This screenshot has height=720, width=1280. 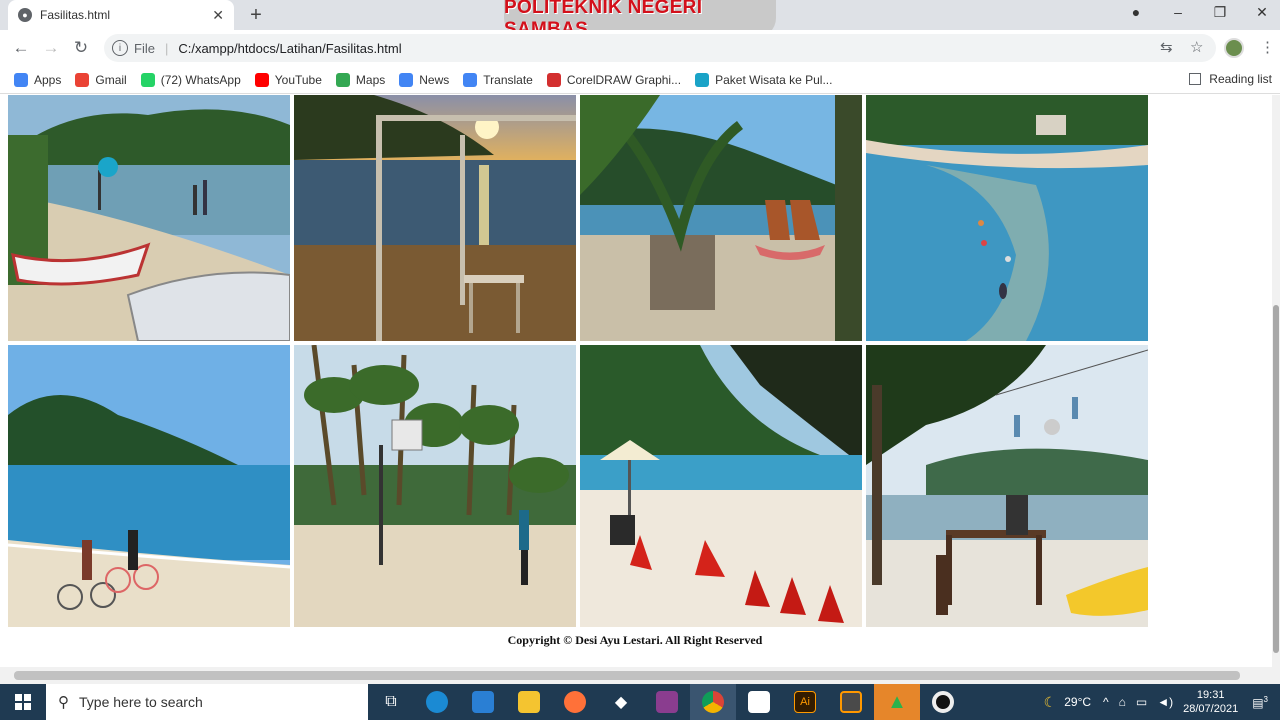 I want to click on system-tray: ☾ 29°C ^ ⌂ ▭ ◄) 19:31 28/07/2021 ▤3, so click(x=1162, y=702).